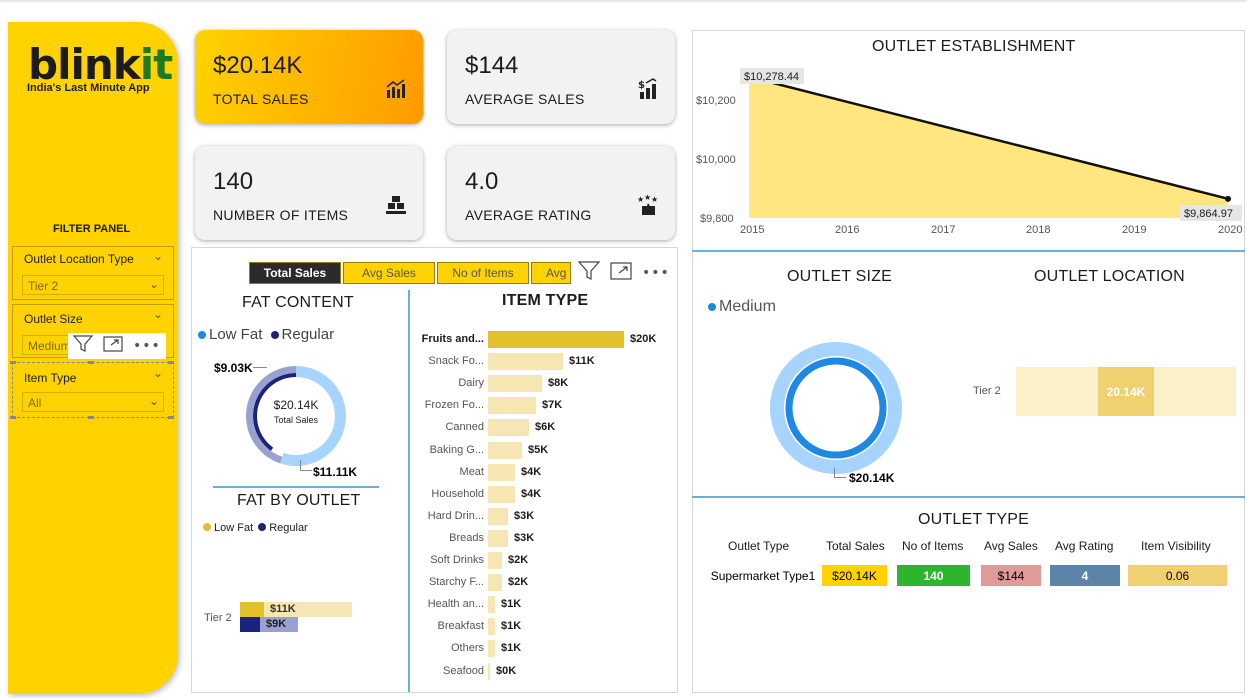  Describe the element at coordinates (298, 302) in the screenshot. I see `fat-content-title: FAT CONTENT` at that location.